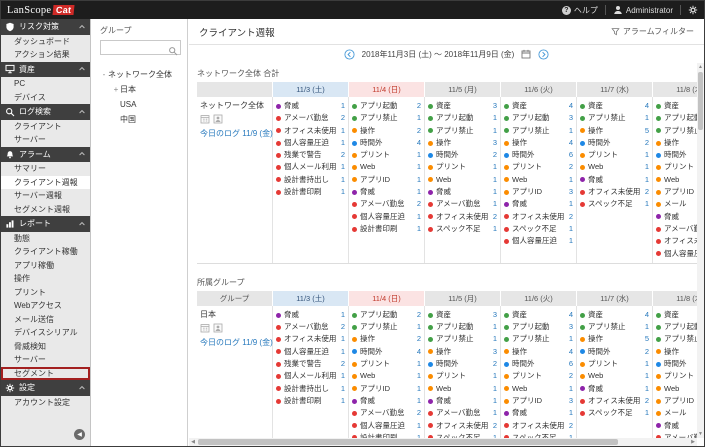 The height and width of the screenshot is (447, 705). What do you see at coordinates (45, 333) in the screenshot?
I see `sidebar-item: デバイスシリアル` at bounding box center [45, 333].